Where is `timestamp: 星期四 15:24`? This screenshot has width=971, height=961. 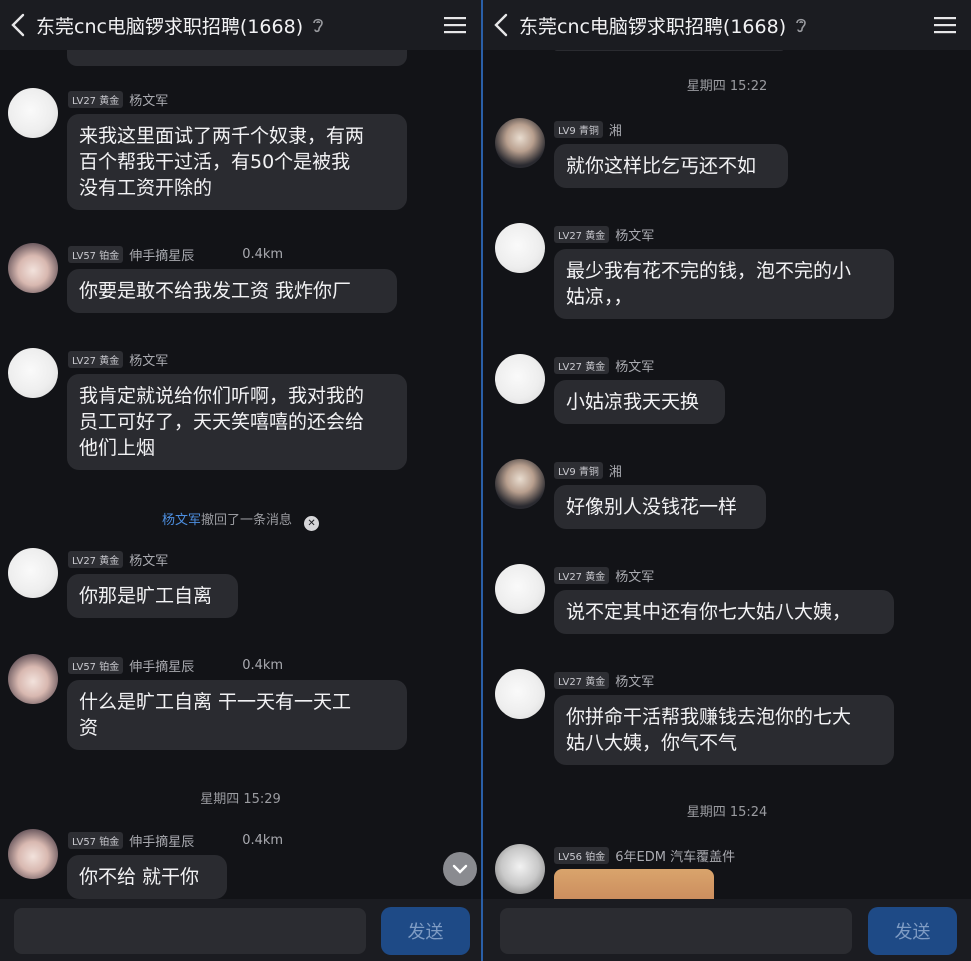
timestamp: 星期四 15:24 is located at coordinates (727, 812).